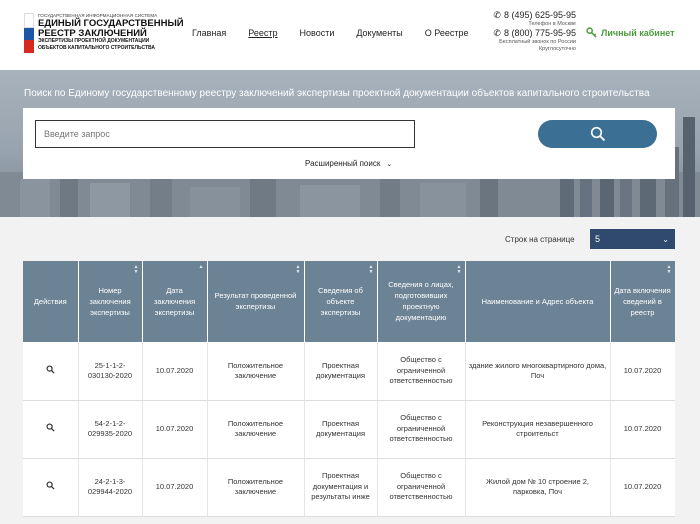 The height and width of the screenshot is (524, 700). What do you see at coordinates (538, 429) in the screenshot?
I see `cell-name-address: Реконструкция незавершенного строительст` at bounding box center [538, 429].